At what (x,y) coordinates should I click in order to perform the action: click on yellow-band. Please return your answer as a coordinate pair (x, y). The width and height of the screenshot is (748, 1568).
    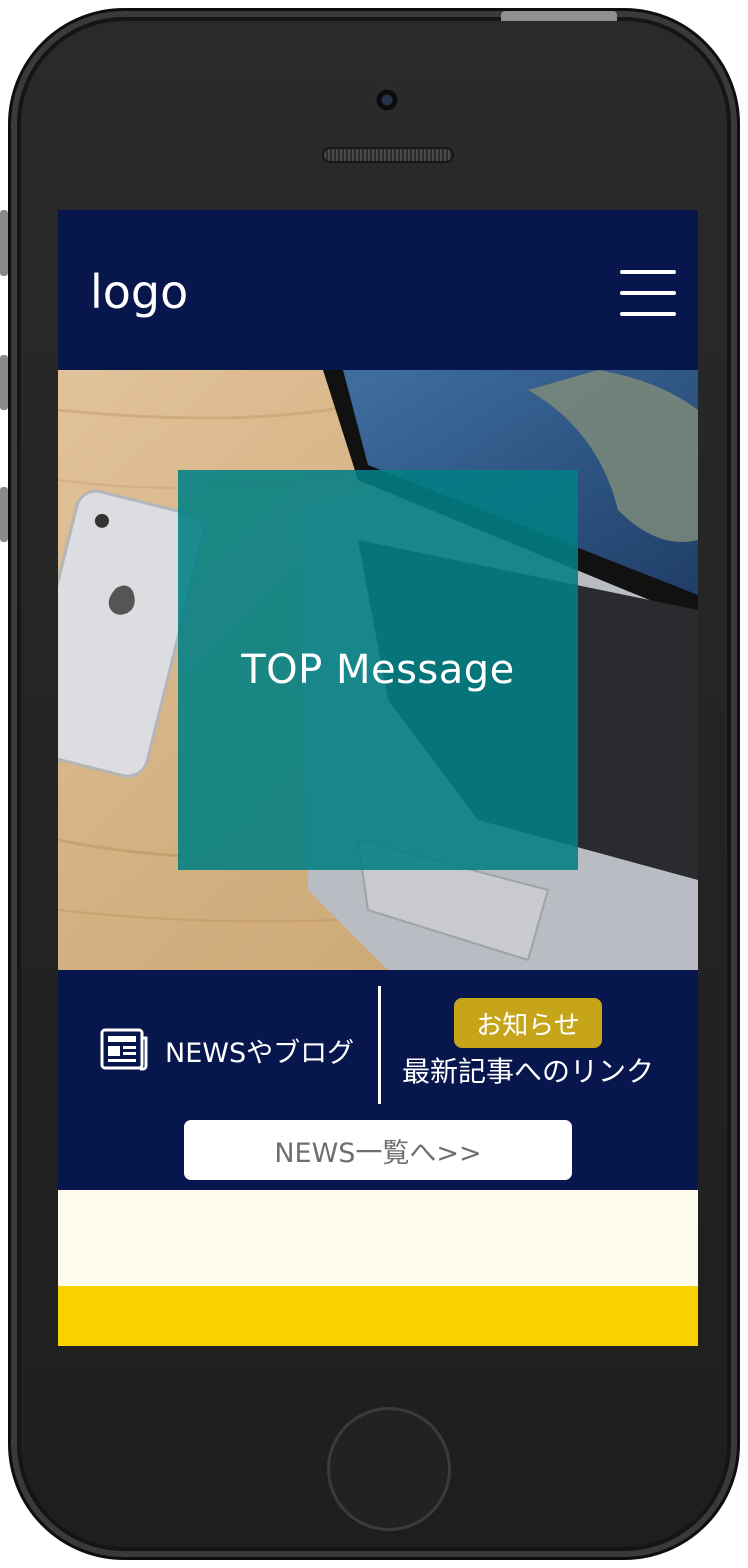
    Looking at the image, I should click on (378, 1316).